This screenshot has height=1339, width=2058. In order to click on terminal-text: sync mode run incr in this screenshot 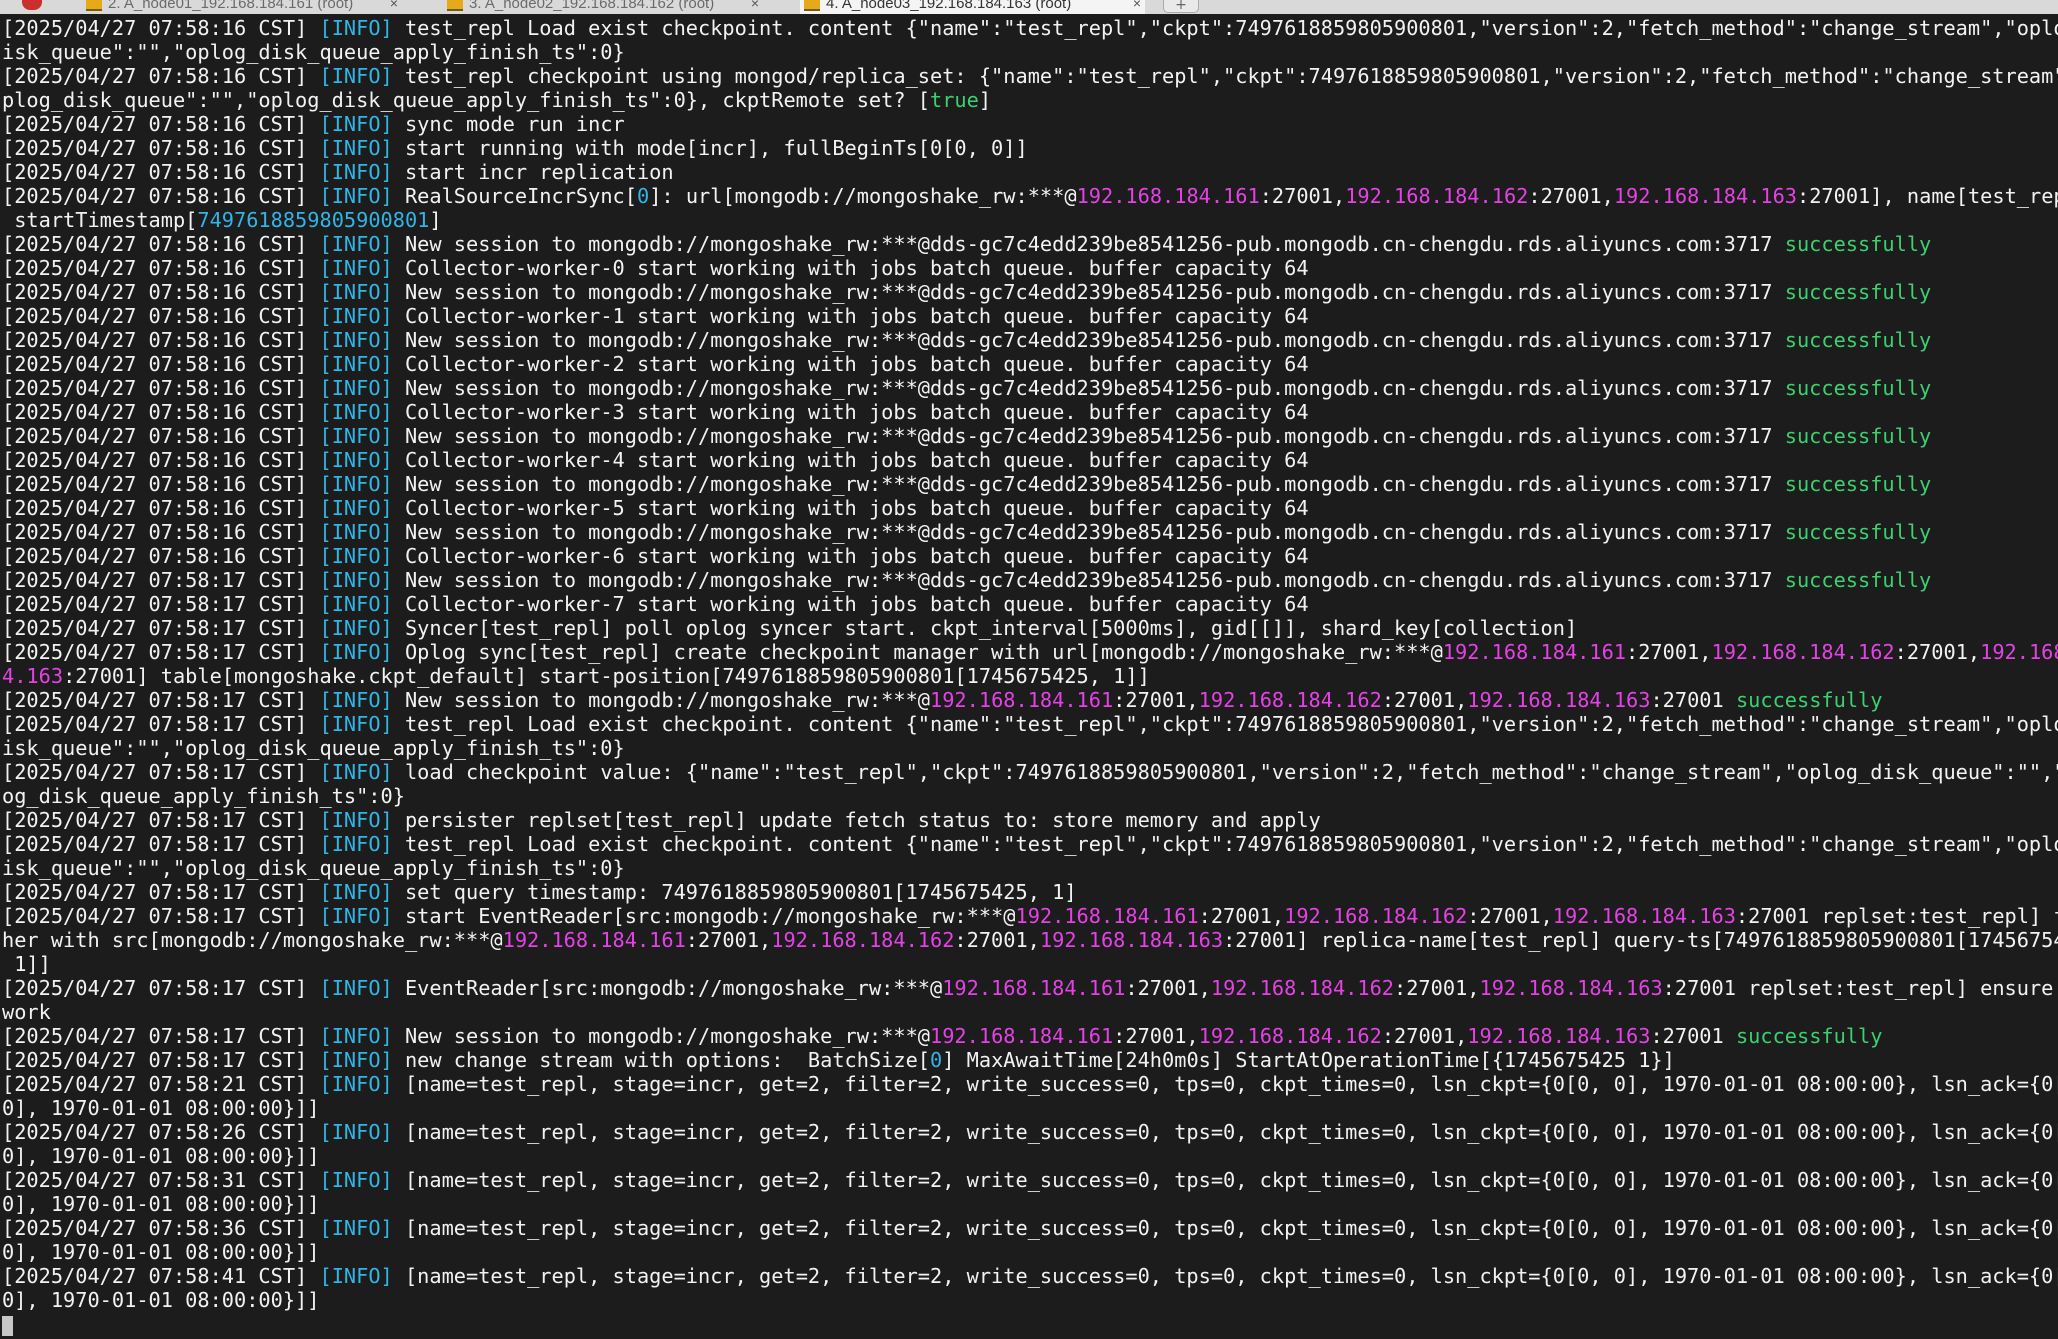, I will do `click(508, 124)`.